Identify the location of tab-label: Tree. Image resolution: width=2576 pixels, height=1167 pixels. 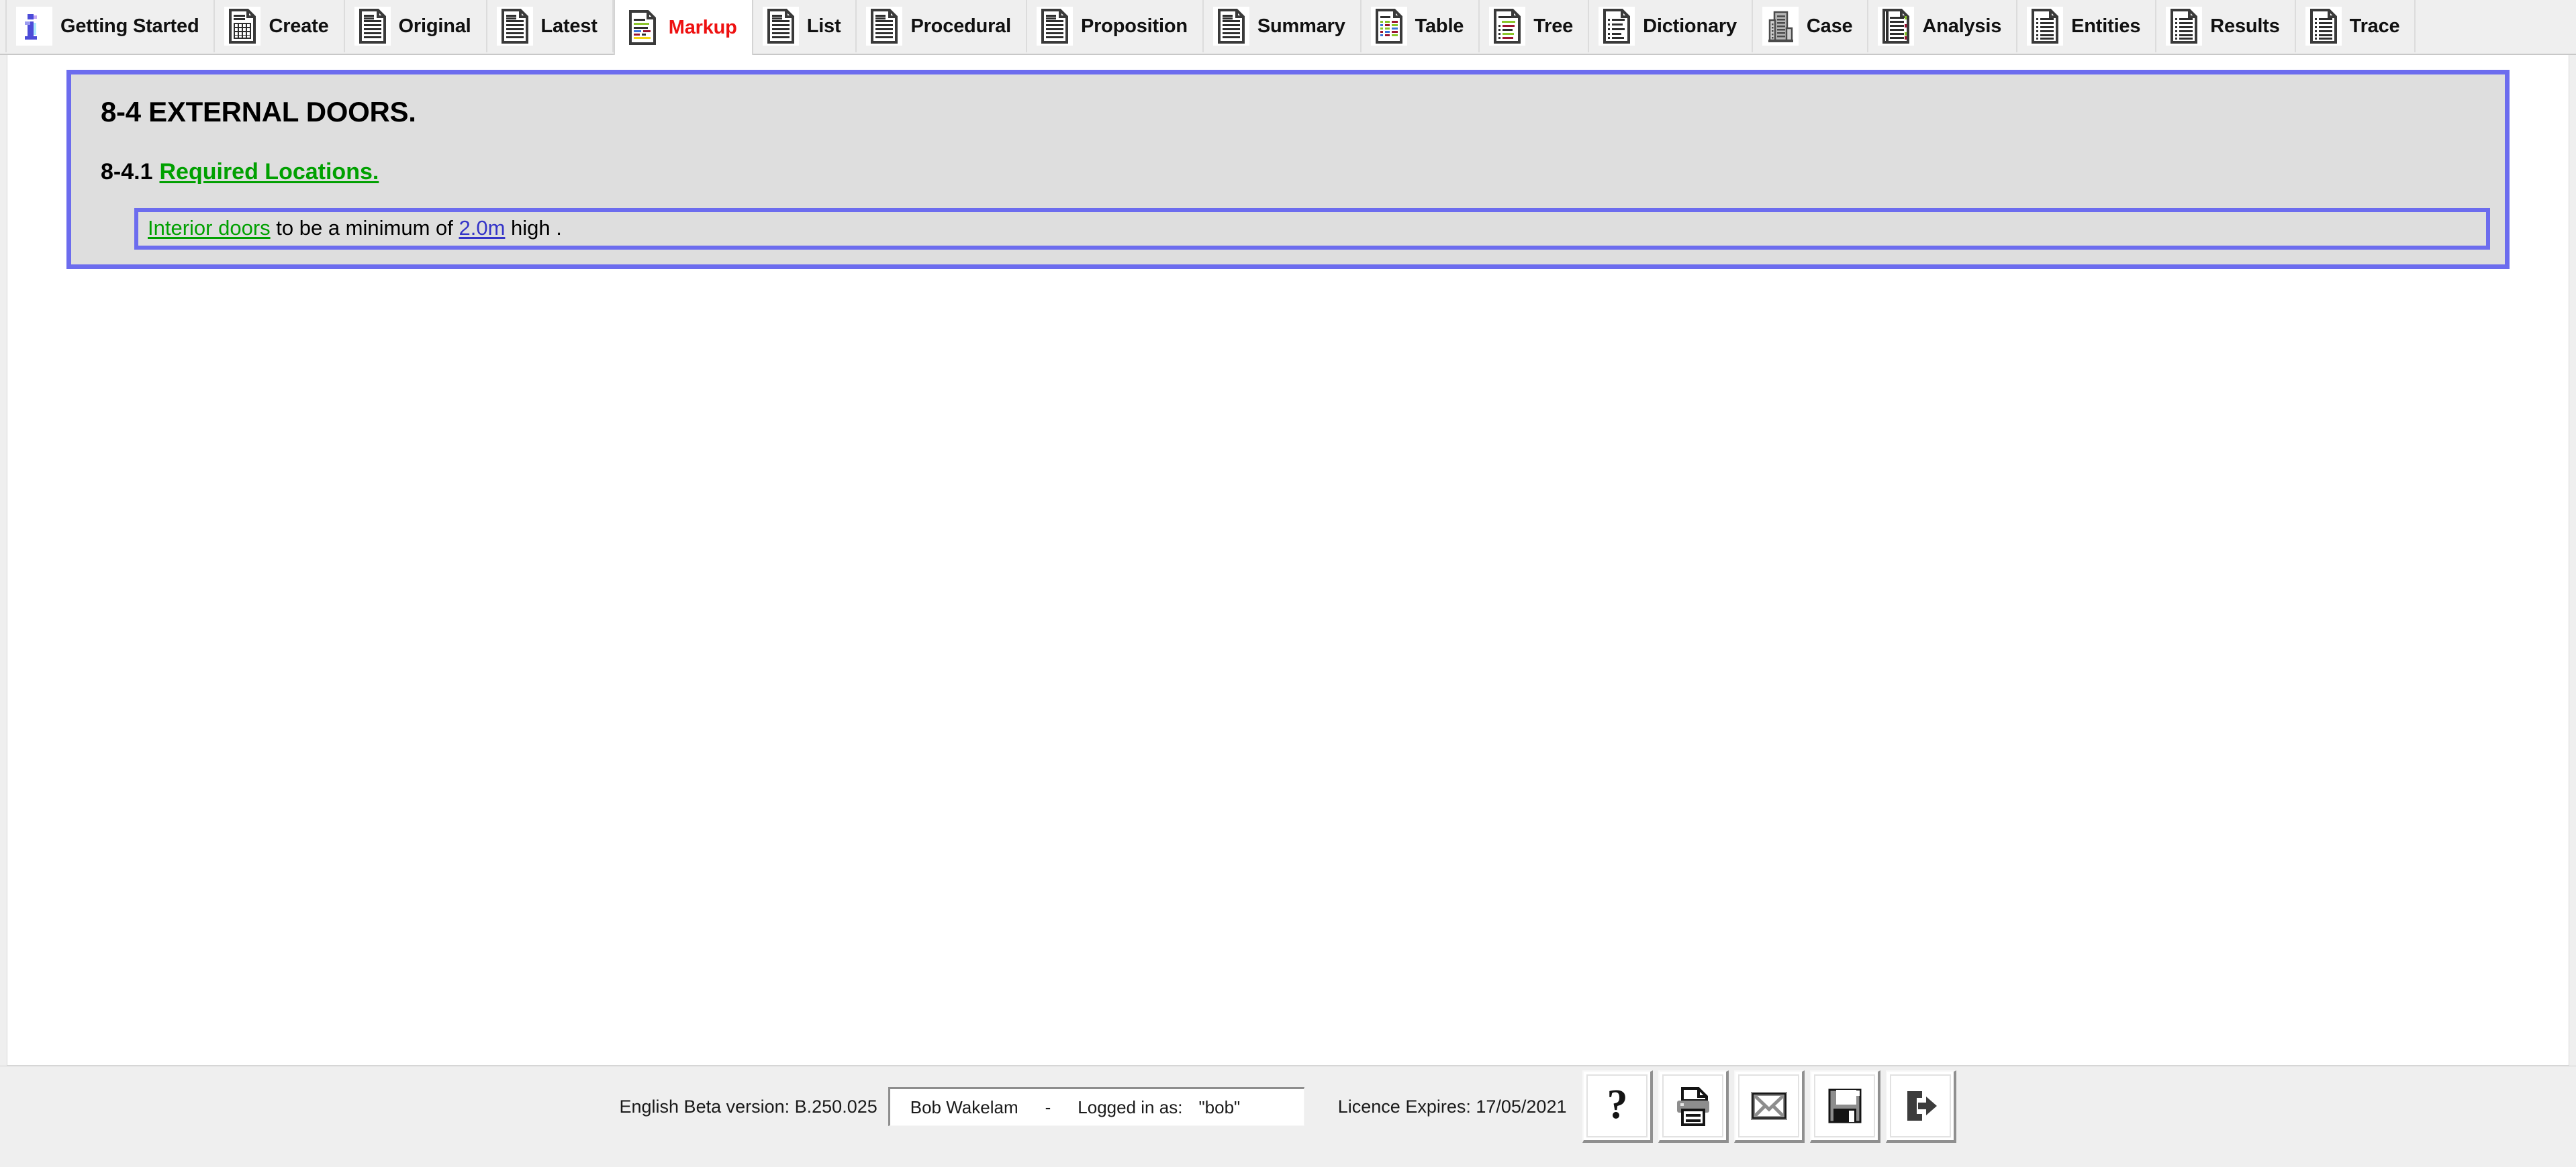
(1553, 26).